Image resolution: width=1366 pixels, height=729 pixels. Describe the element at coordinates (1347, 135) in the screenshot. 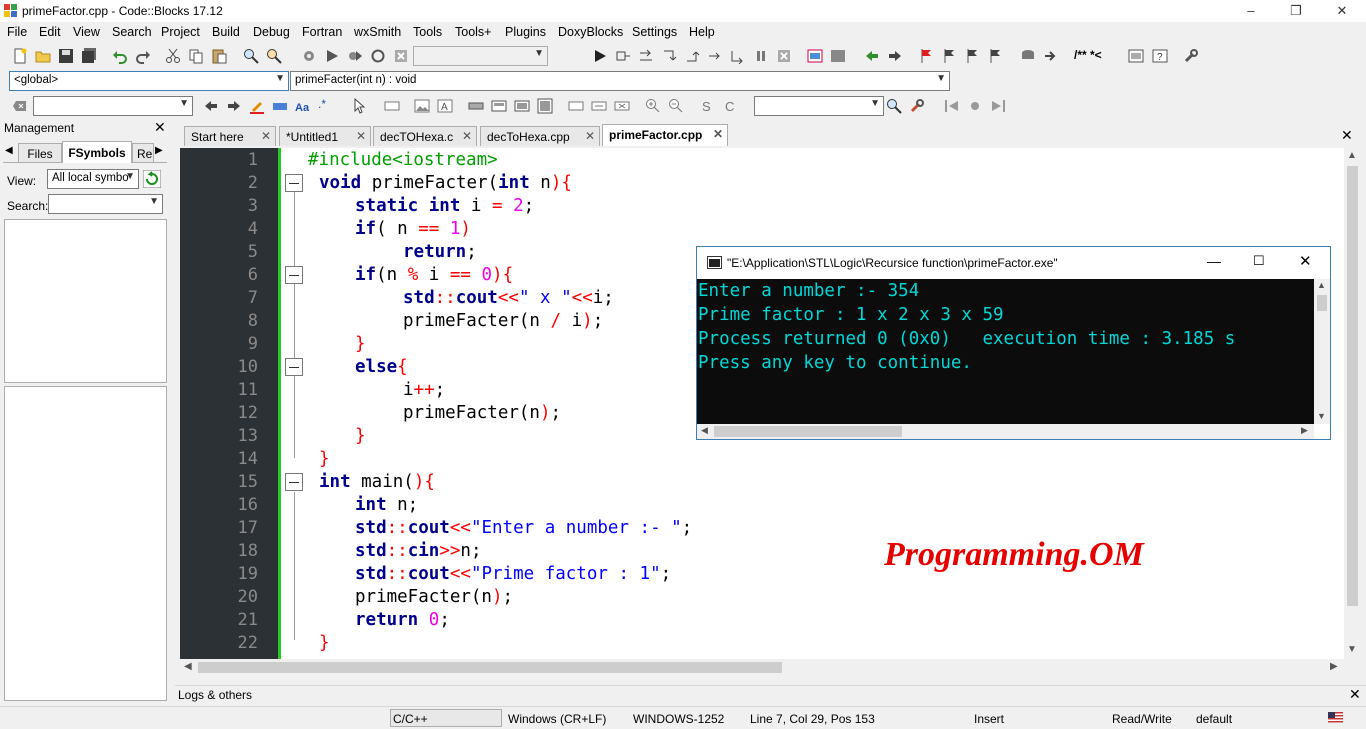

I see `close-editor-icon: ✕` at that location.